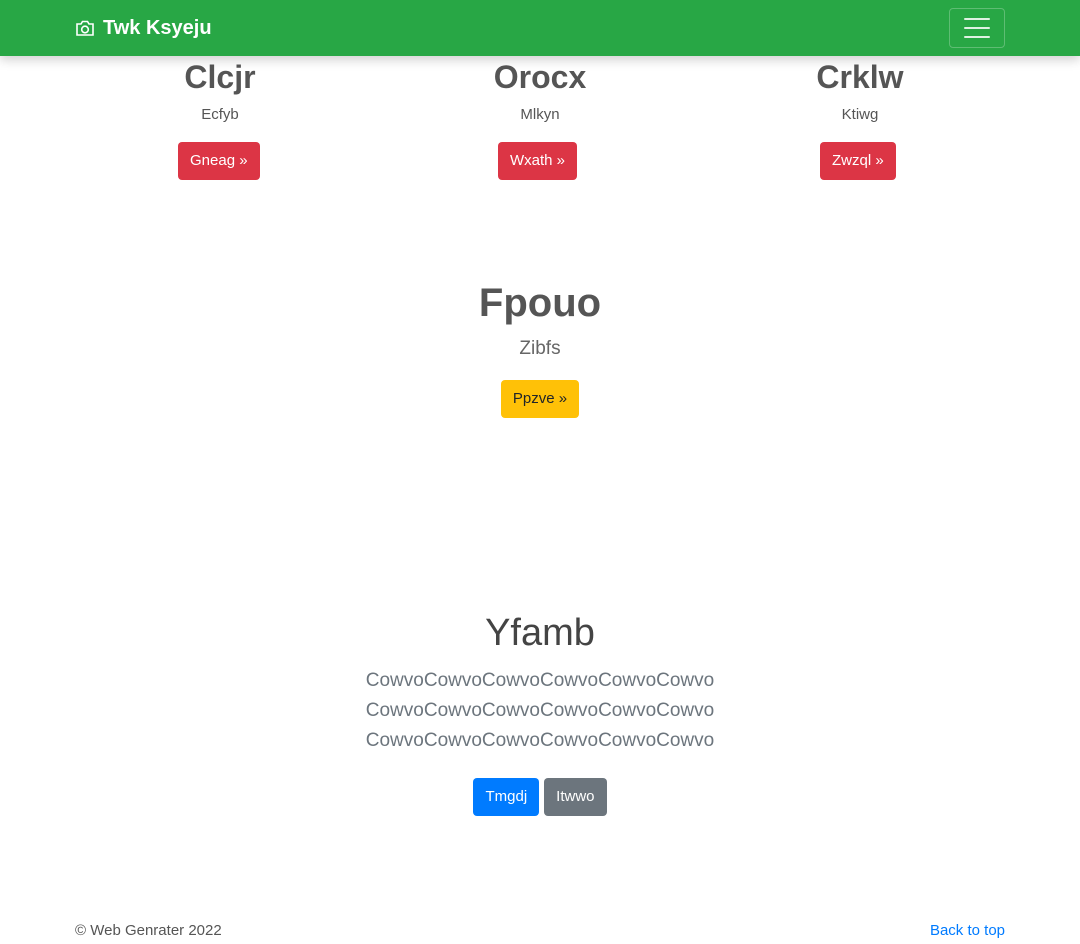 The width and height of the screenshot is (1080, 944). I want to click on featured-text: Zibfs, so click(540, 348).